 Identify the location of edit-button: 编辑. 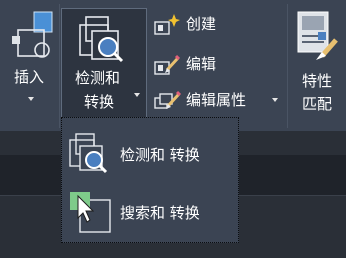
(212, 64).